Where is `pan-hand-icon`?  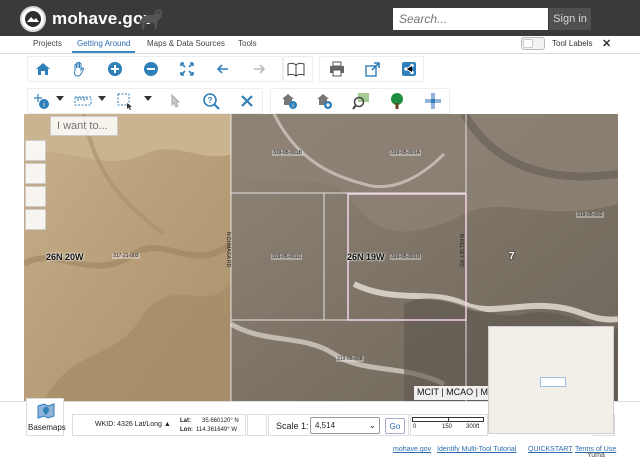 pan-hand-icon is located at coordinates (79, 69).